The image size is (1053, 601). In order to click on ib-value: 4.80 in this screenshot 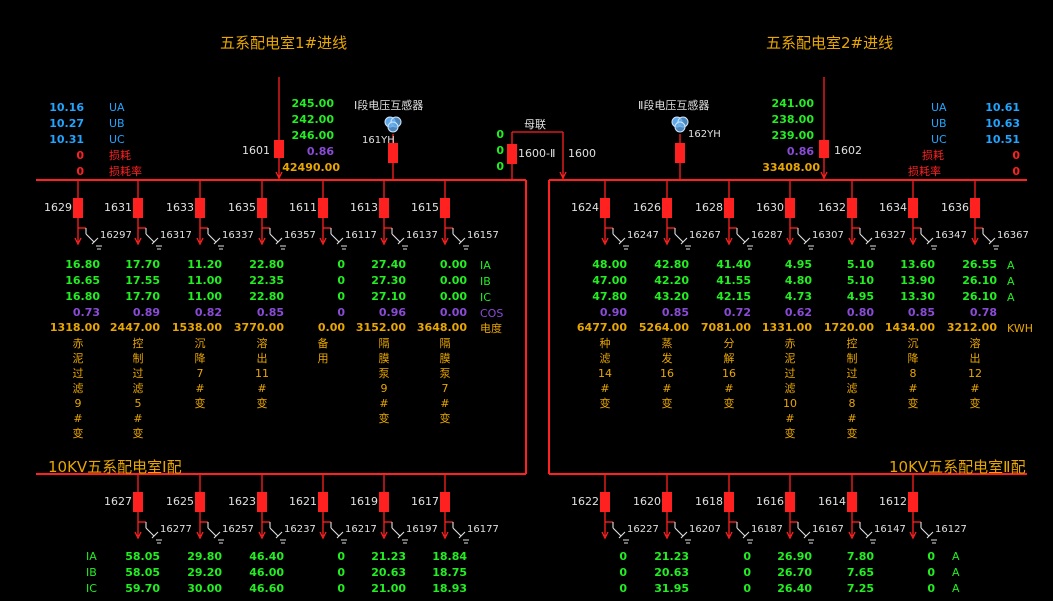, I will do `click(798, 280)`.